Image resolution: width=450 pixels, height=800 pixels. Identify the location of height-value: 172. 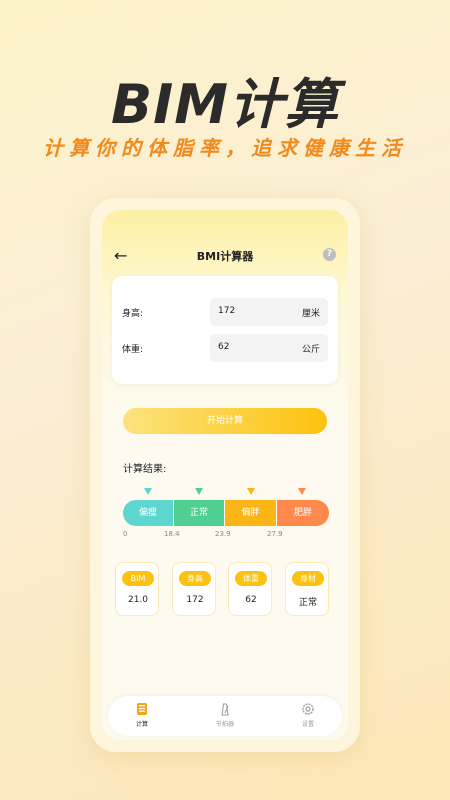
(227, 311).